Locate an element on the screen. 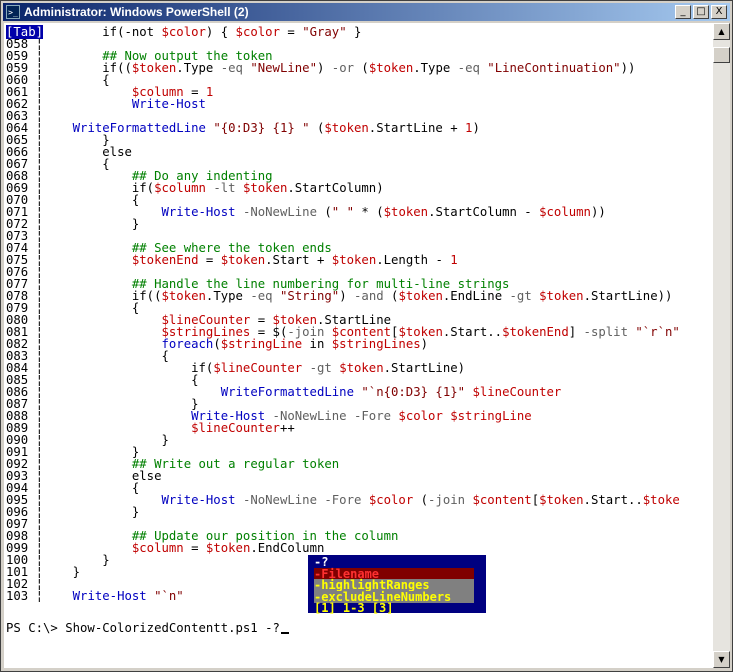 The width and height of the screenshot is (733, 672). code-token: .StartColumn - is located at coordinates (484, 212).